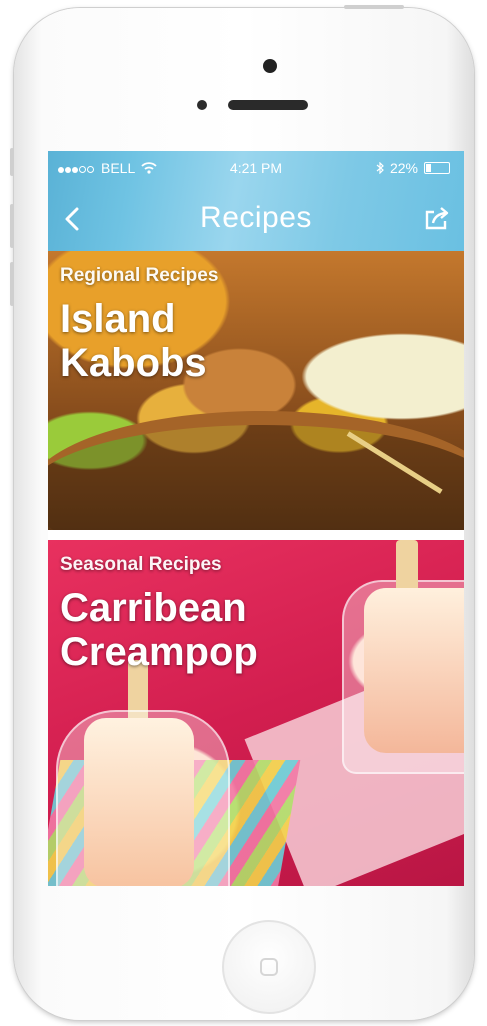 The width and height of the screenshot is (487, 1026). What do you see at coordinates (118, 319) in the screenshot?
I see `recipe-title-line1: Island` at bounding box center [118, 319].